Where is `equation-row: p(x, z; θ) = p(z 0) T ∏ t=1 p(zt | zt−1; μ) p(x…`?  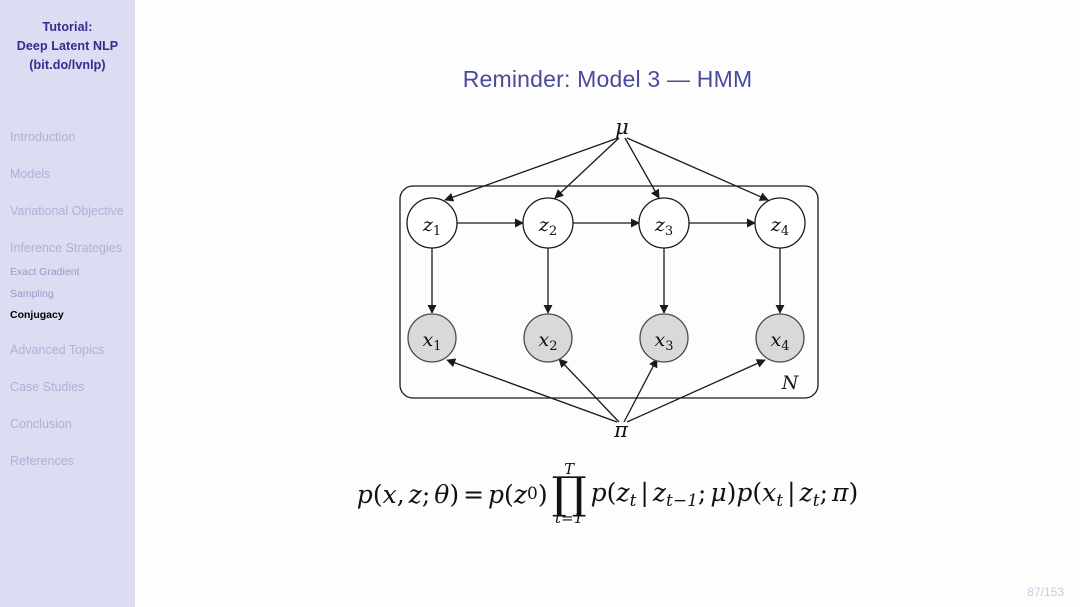 equation-row: p(x, z; θ) = p(z 0) T ∏ t=1 p(zt | zt−1; μ) p(x… is located at coordinates (607, 494).